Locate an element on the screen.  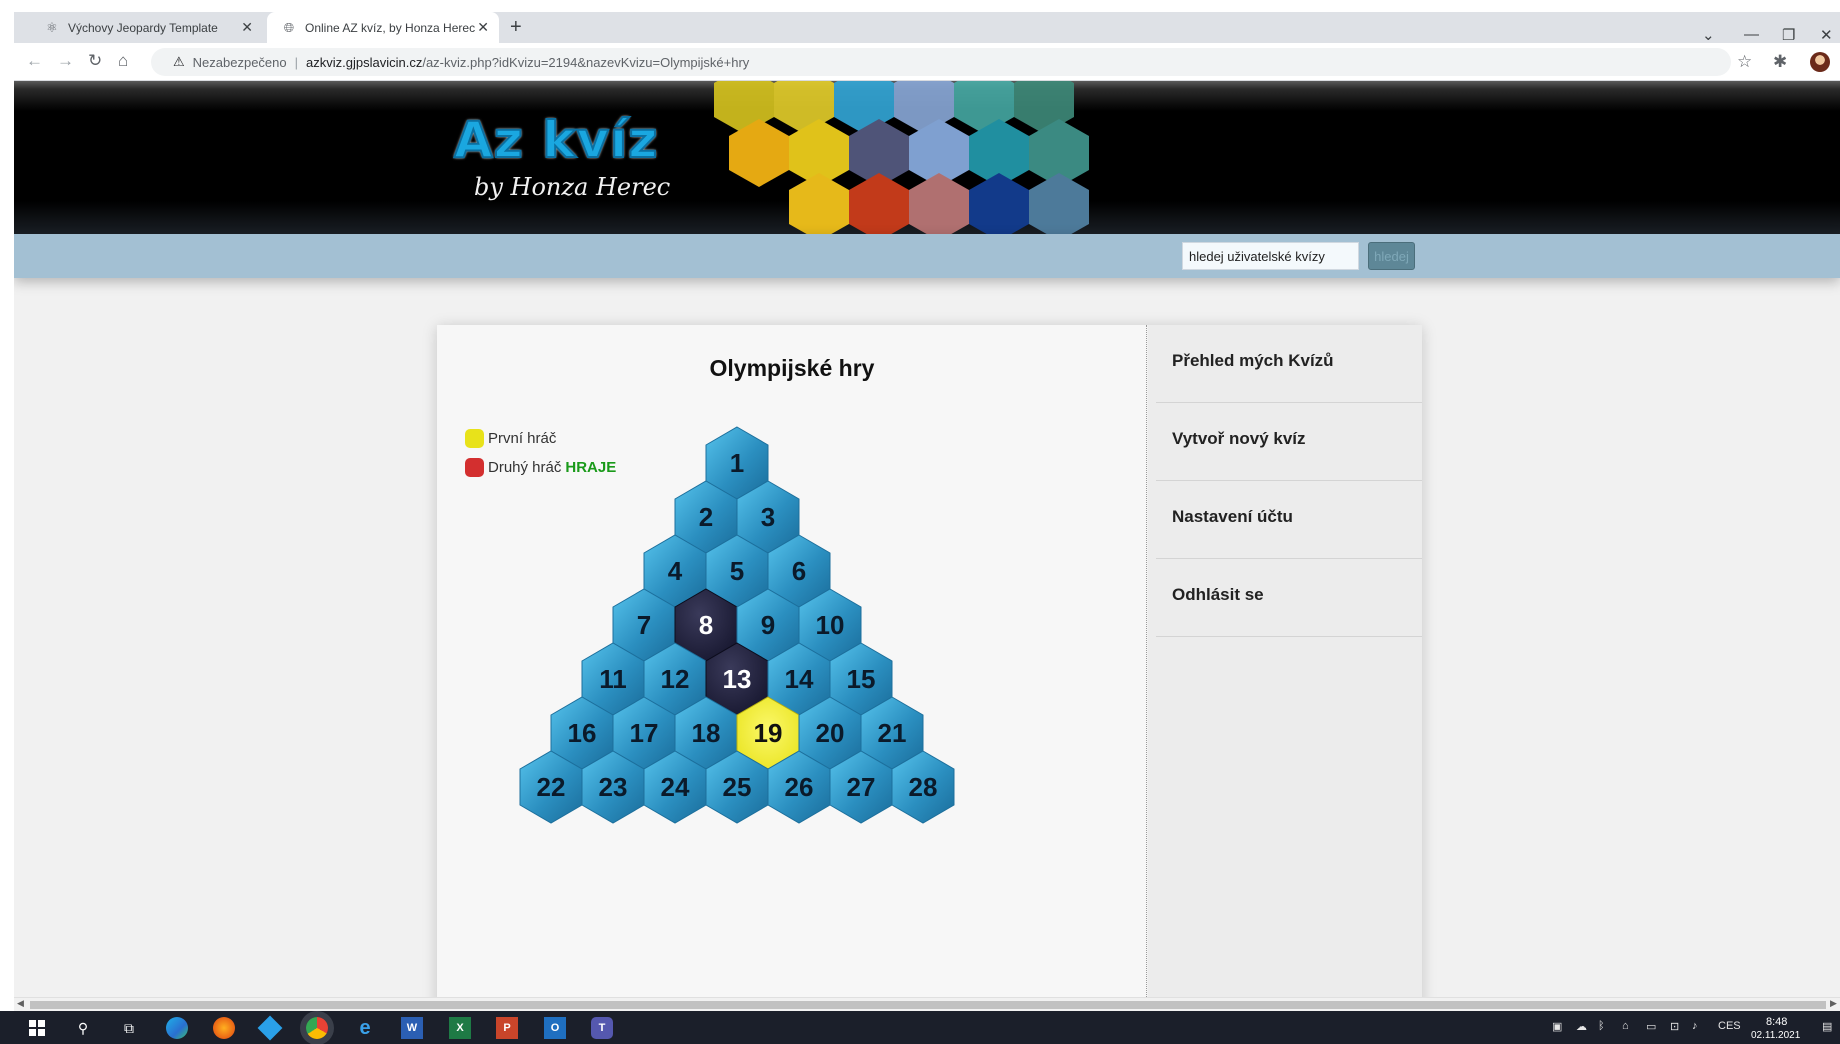
hex-tile-number: 1 is located at coordinates (737, 463).